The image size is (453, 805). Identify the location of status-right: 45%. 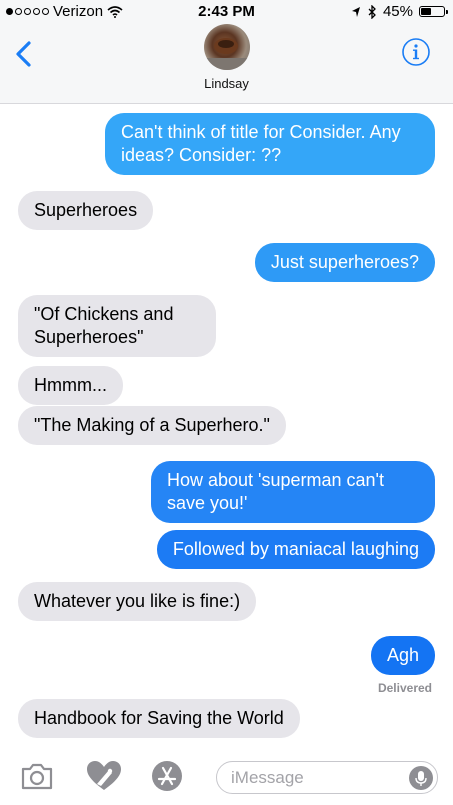
(399, 11).